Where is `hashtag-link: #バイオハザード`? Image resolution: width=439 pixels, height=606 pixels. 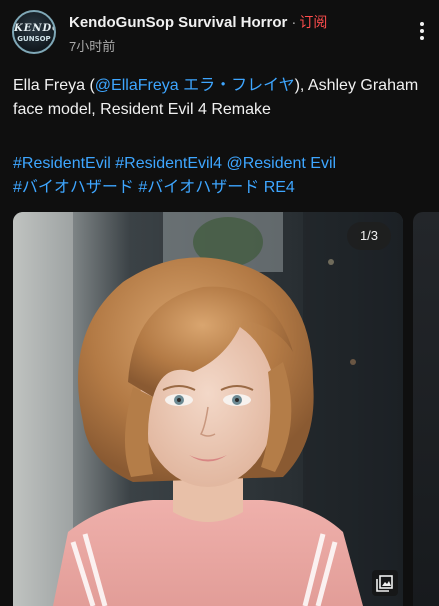
hashtag-link: #バイオハザード is located at coordinates (73, 187).